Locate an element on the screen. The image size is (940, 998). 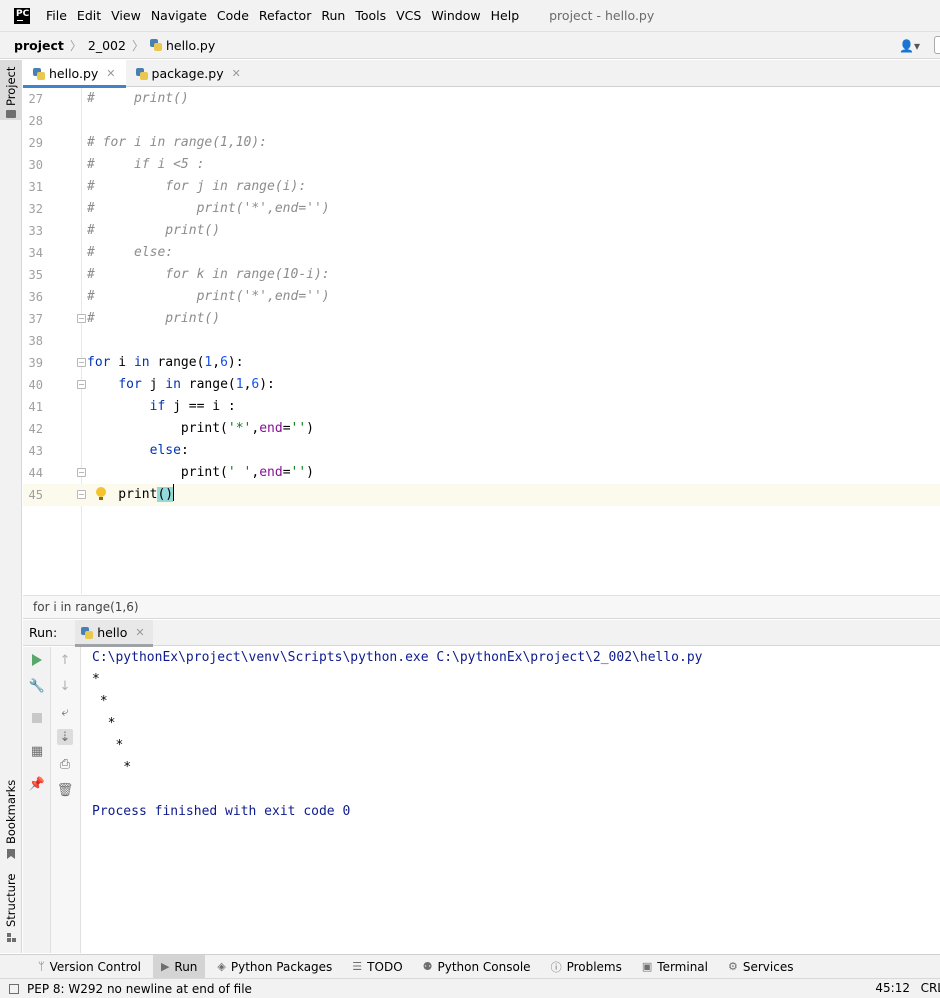
code-line: 27 # print() is located at coordinates (481, 99).